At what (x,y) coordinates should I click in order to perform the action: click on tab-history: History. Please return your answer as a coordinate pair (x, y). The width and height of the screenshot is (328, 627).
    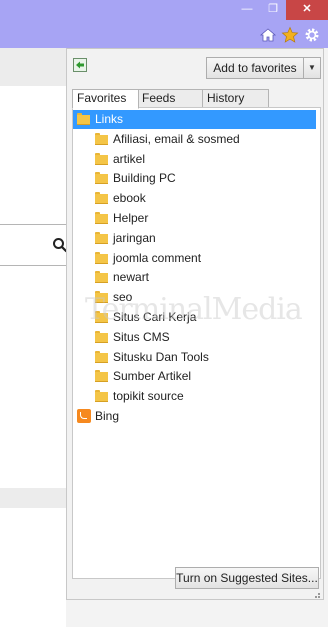
    Looking at the image, I should click on (235, 98).